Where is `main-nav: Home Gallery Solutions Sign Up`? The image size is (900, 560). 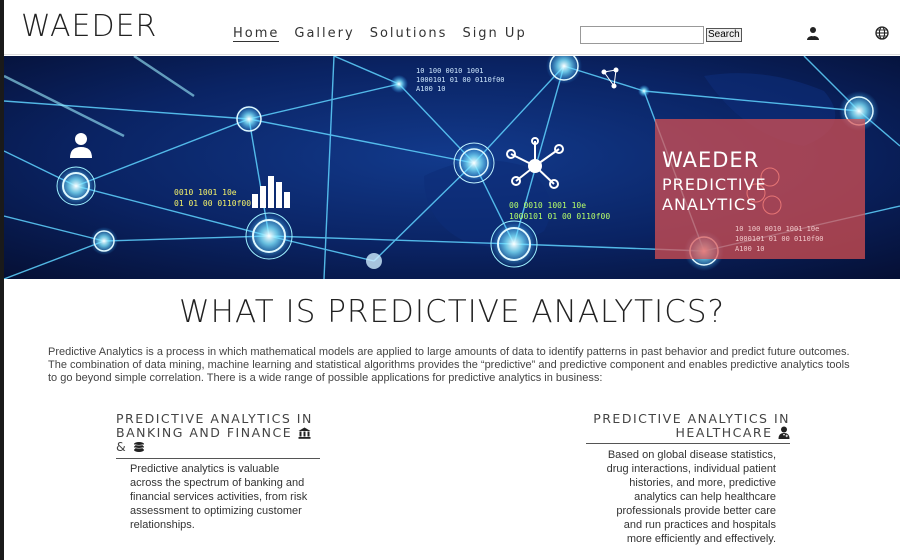 main-nav: Home Gallery Solutions Sign Up is located at coordinates (380, 34).